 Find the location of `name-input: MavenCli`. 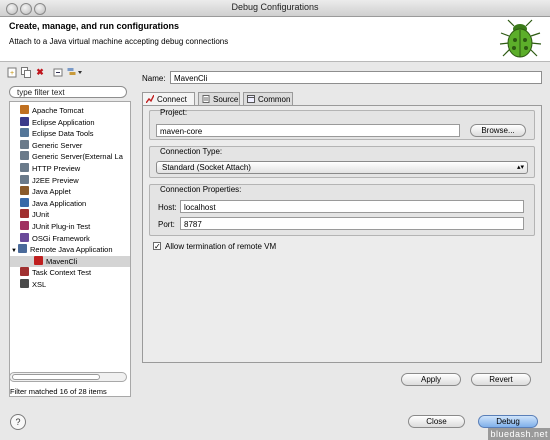

name-input: MavenCli is located at coordinates (356, 77).